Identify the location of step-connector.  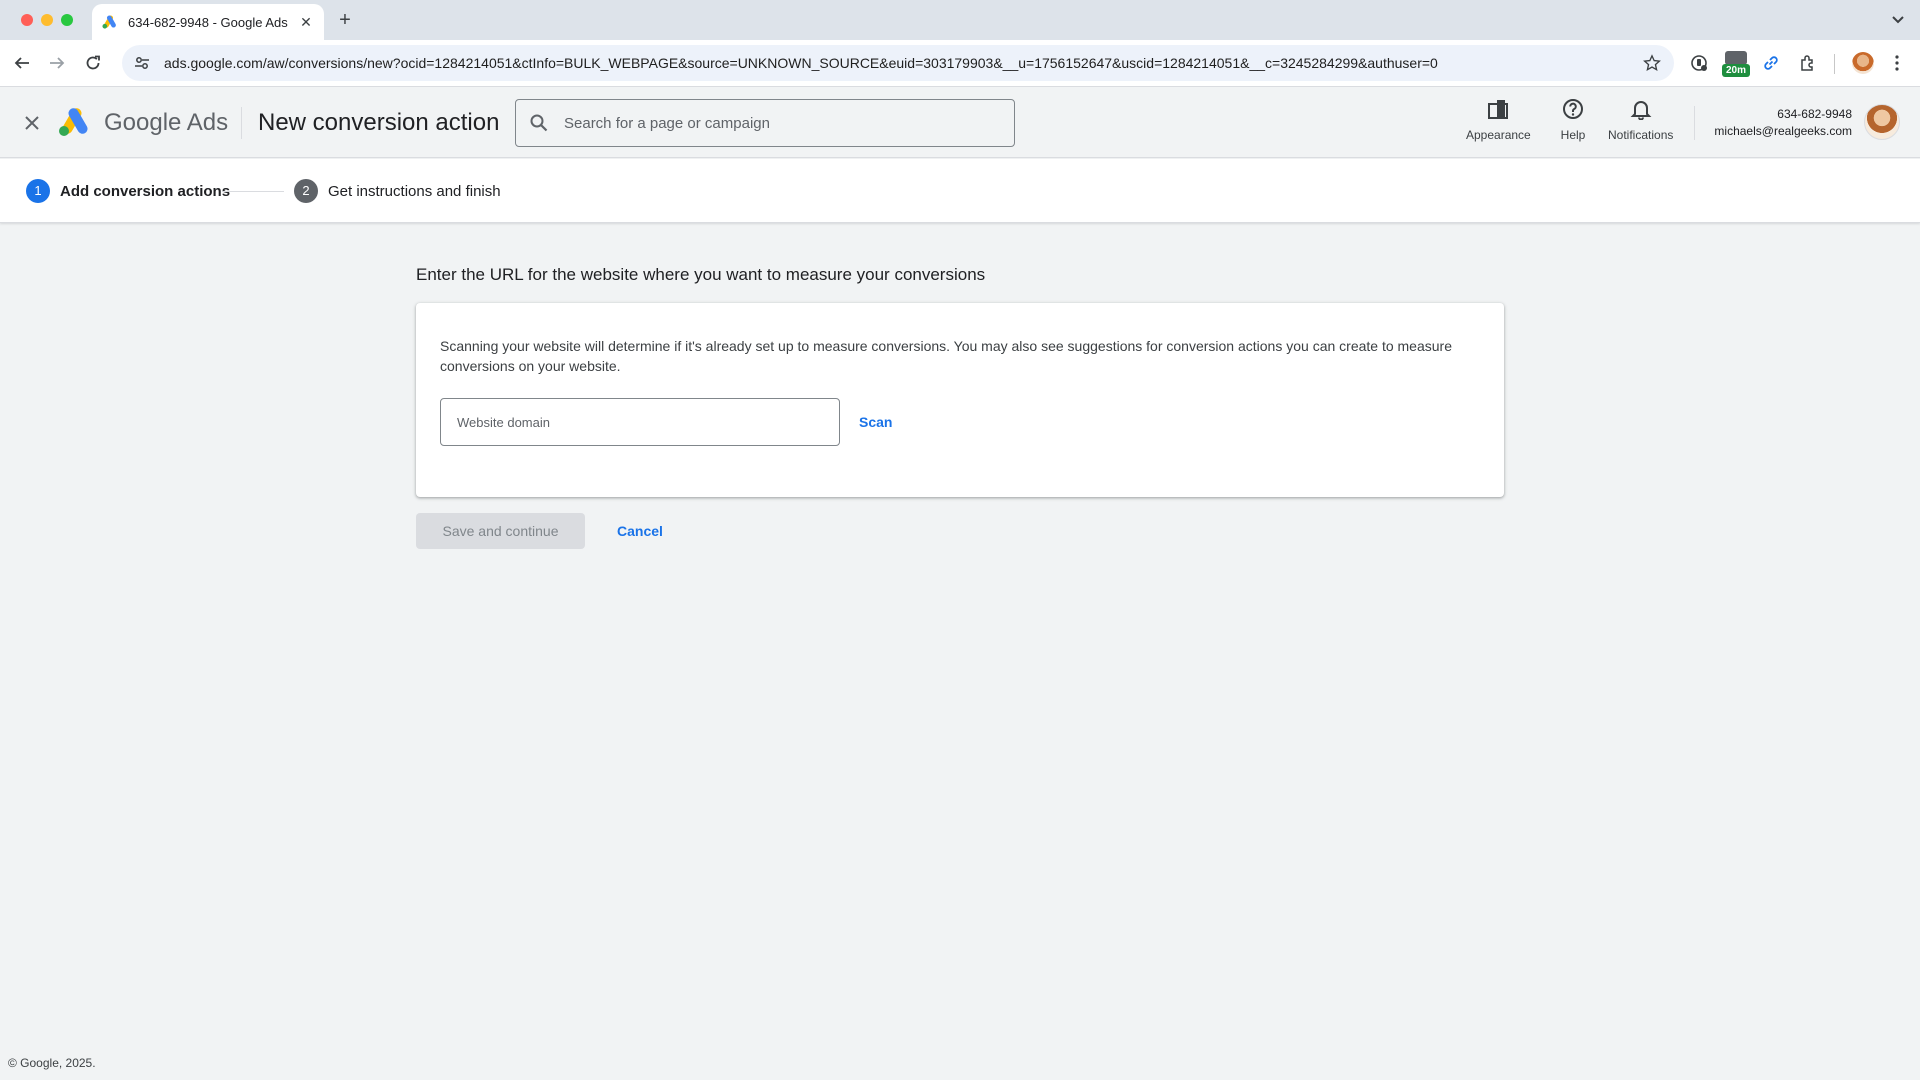
(253, 191).